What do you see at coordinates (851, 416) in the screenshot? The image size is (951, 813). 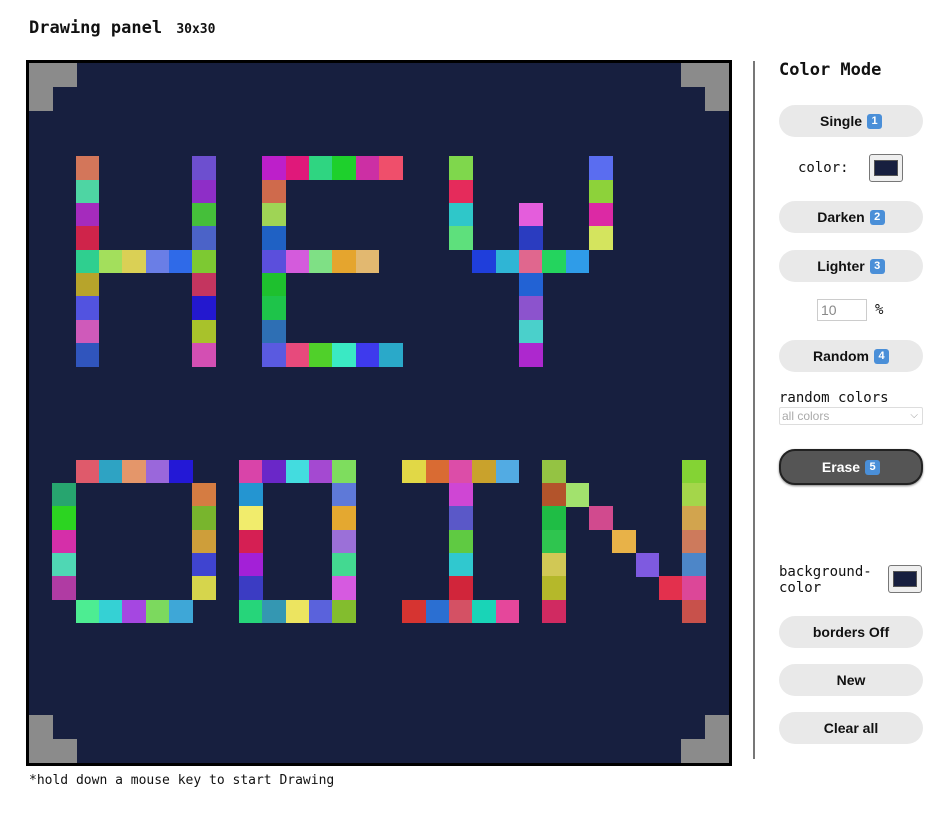 I see `random-colors-select: all colors ⌵` at bounding box center [851, 416].